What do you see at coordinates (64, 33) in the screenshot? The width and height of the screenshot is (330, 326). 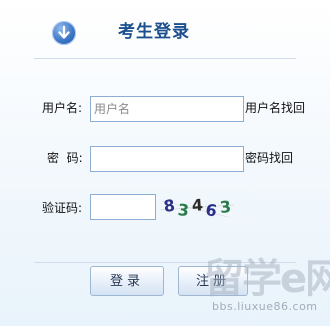 I see `arrow-down-circle-icon` at bounding box center [64, 33].